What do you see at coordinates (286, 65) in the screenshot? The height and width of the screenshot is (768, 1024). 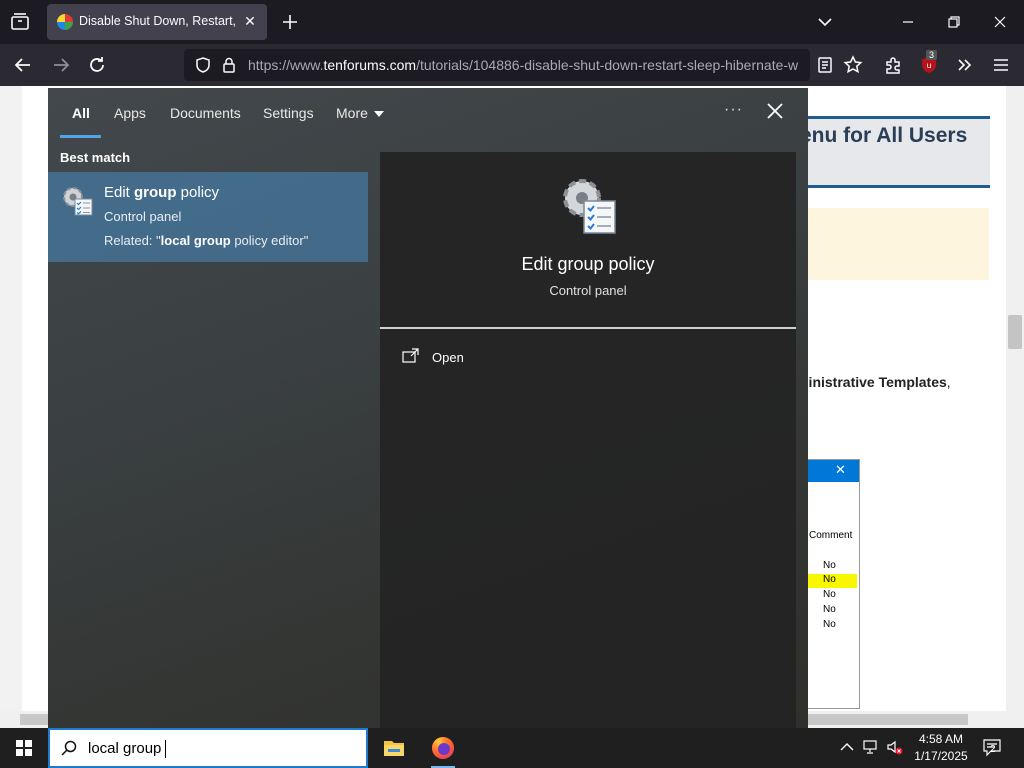 I see `url-prefix: https://www.` at bounding box center [286, 65].